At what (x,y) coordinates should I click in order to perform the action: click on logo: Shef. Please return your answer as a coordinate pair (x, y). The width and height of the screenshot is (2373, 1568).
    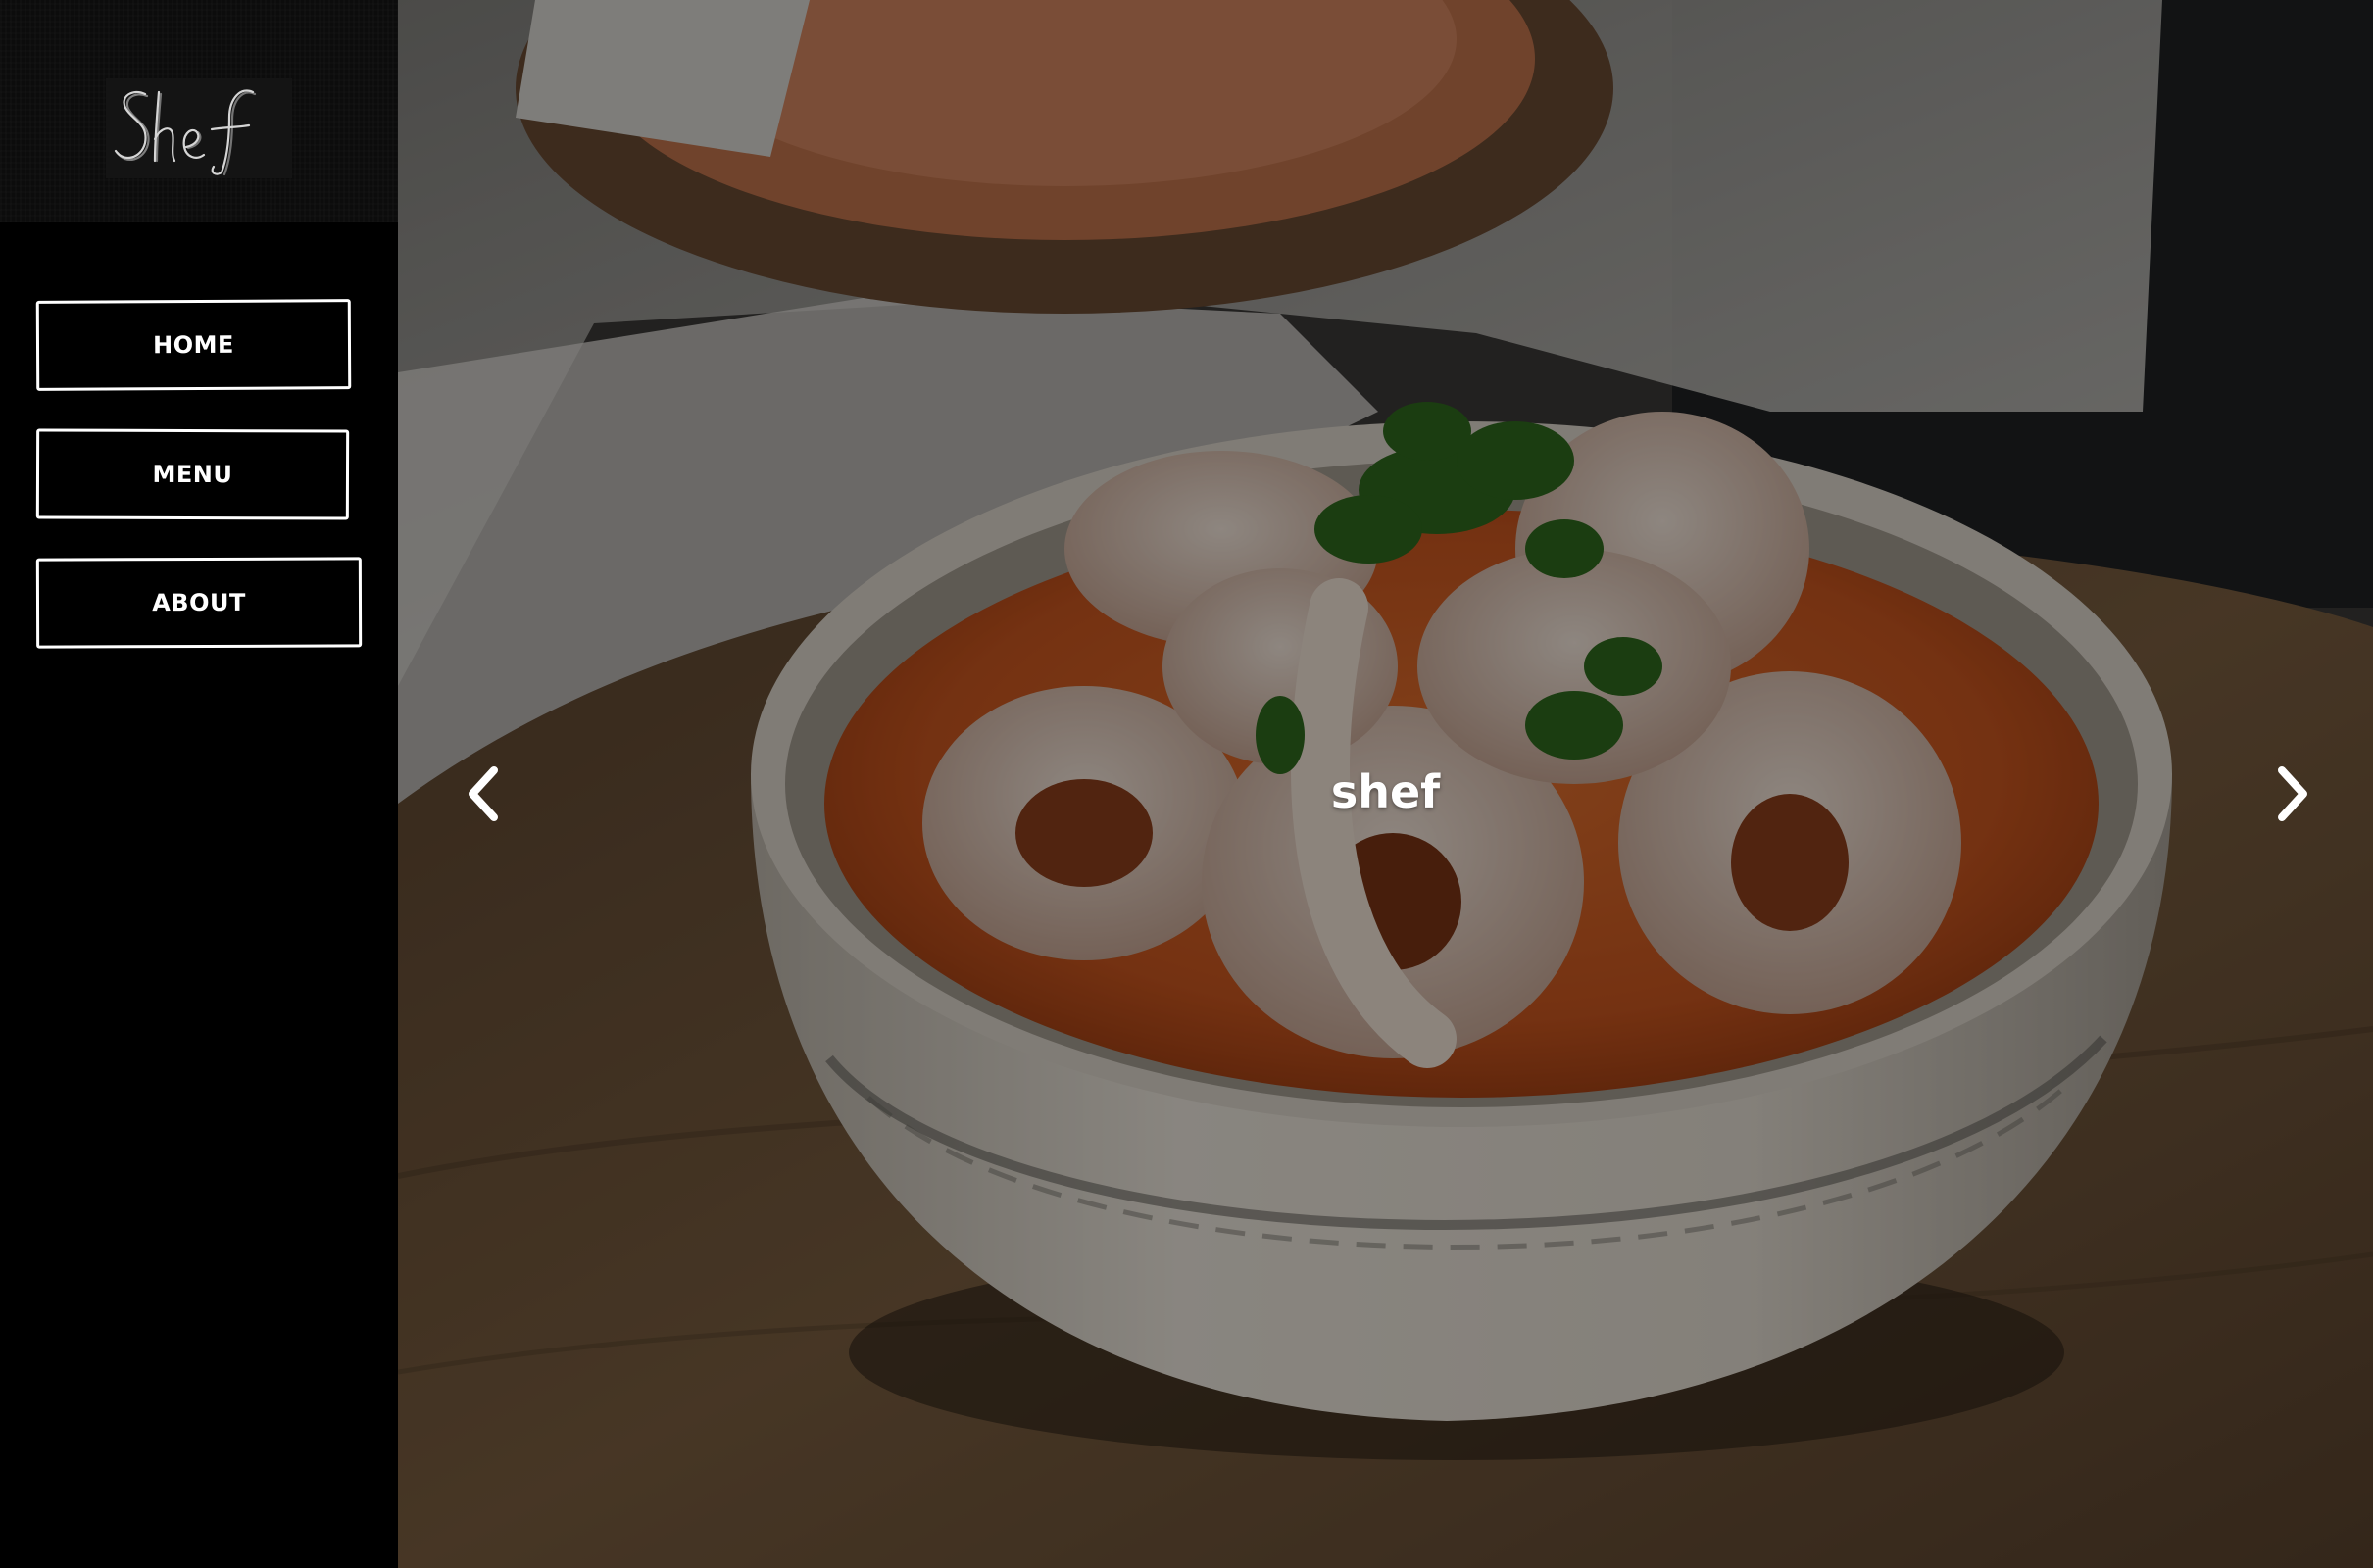
    Looking at the image, I should click on (199, 128).